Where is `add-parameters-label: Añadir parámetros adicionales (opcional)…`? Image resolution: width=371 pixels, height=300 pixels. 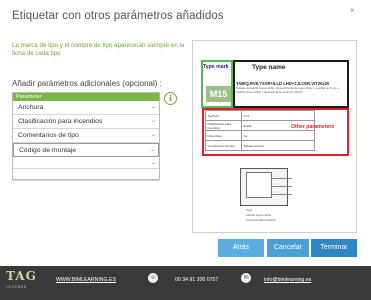
add-parameters-label: Añadir parámetros adicionales (opcional)… is located at coordinates (87, 83).